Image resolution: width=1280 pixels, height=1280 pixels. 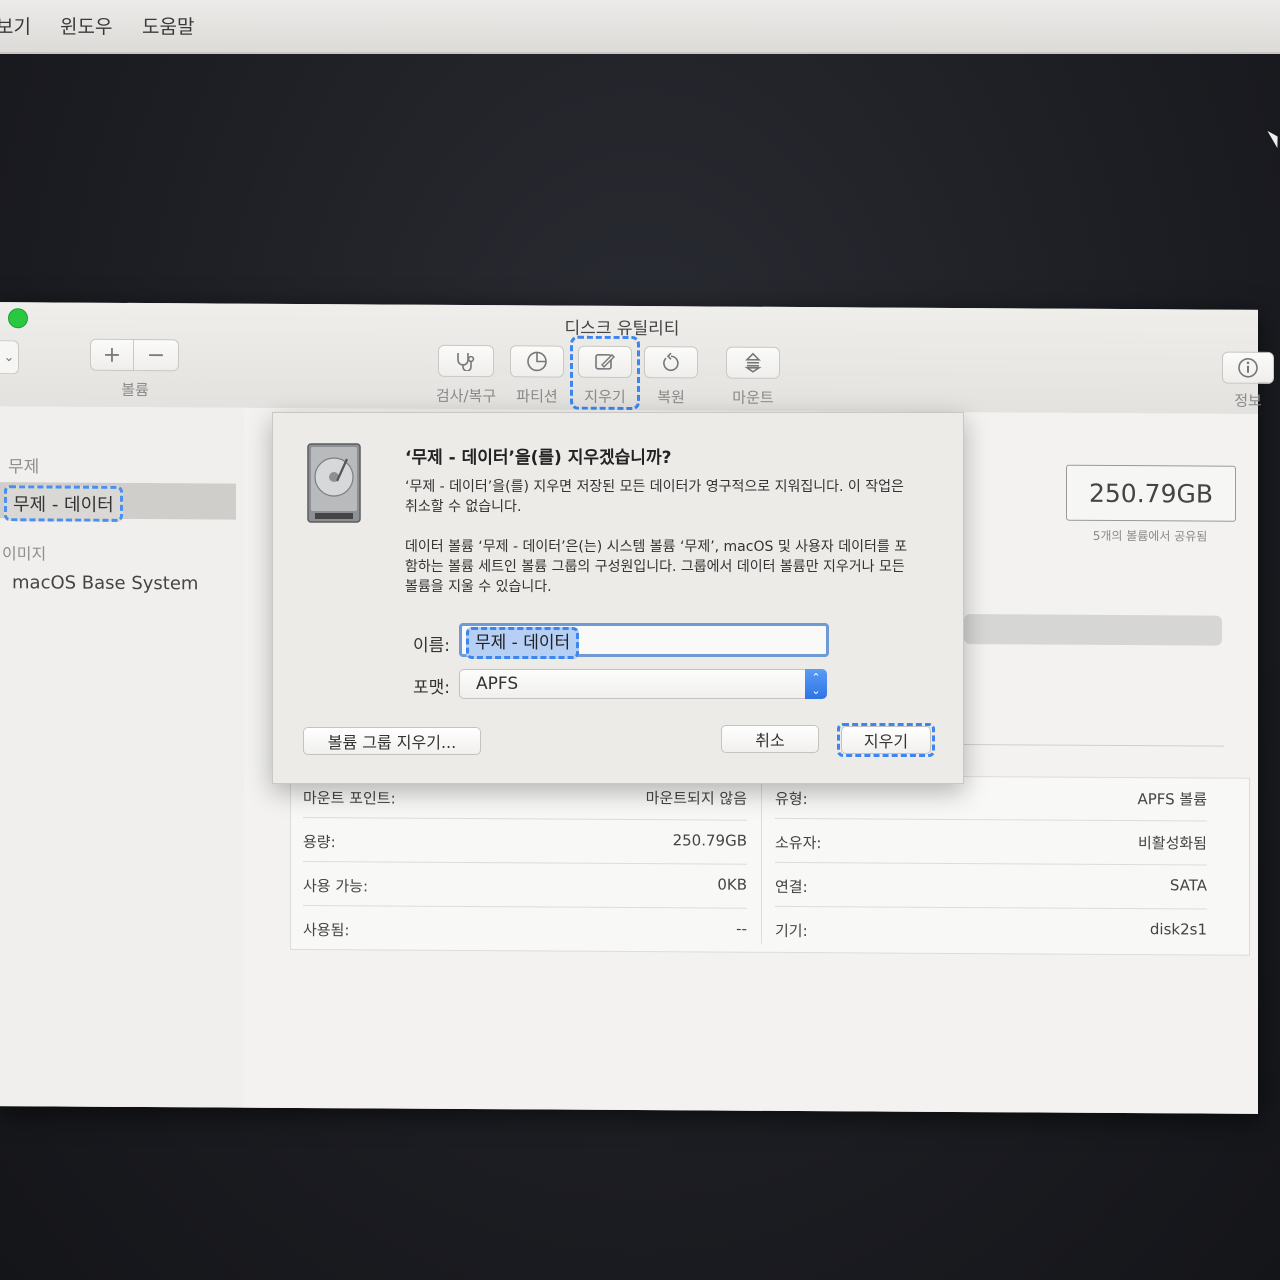 I want to click on sidebar-item-label: 무제 - 데이터, so click(x=63, y=503).